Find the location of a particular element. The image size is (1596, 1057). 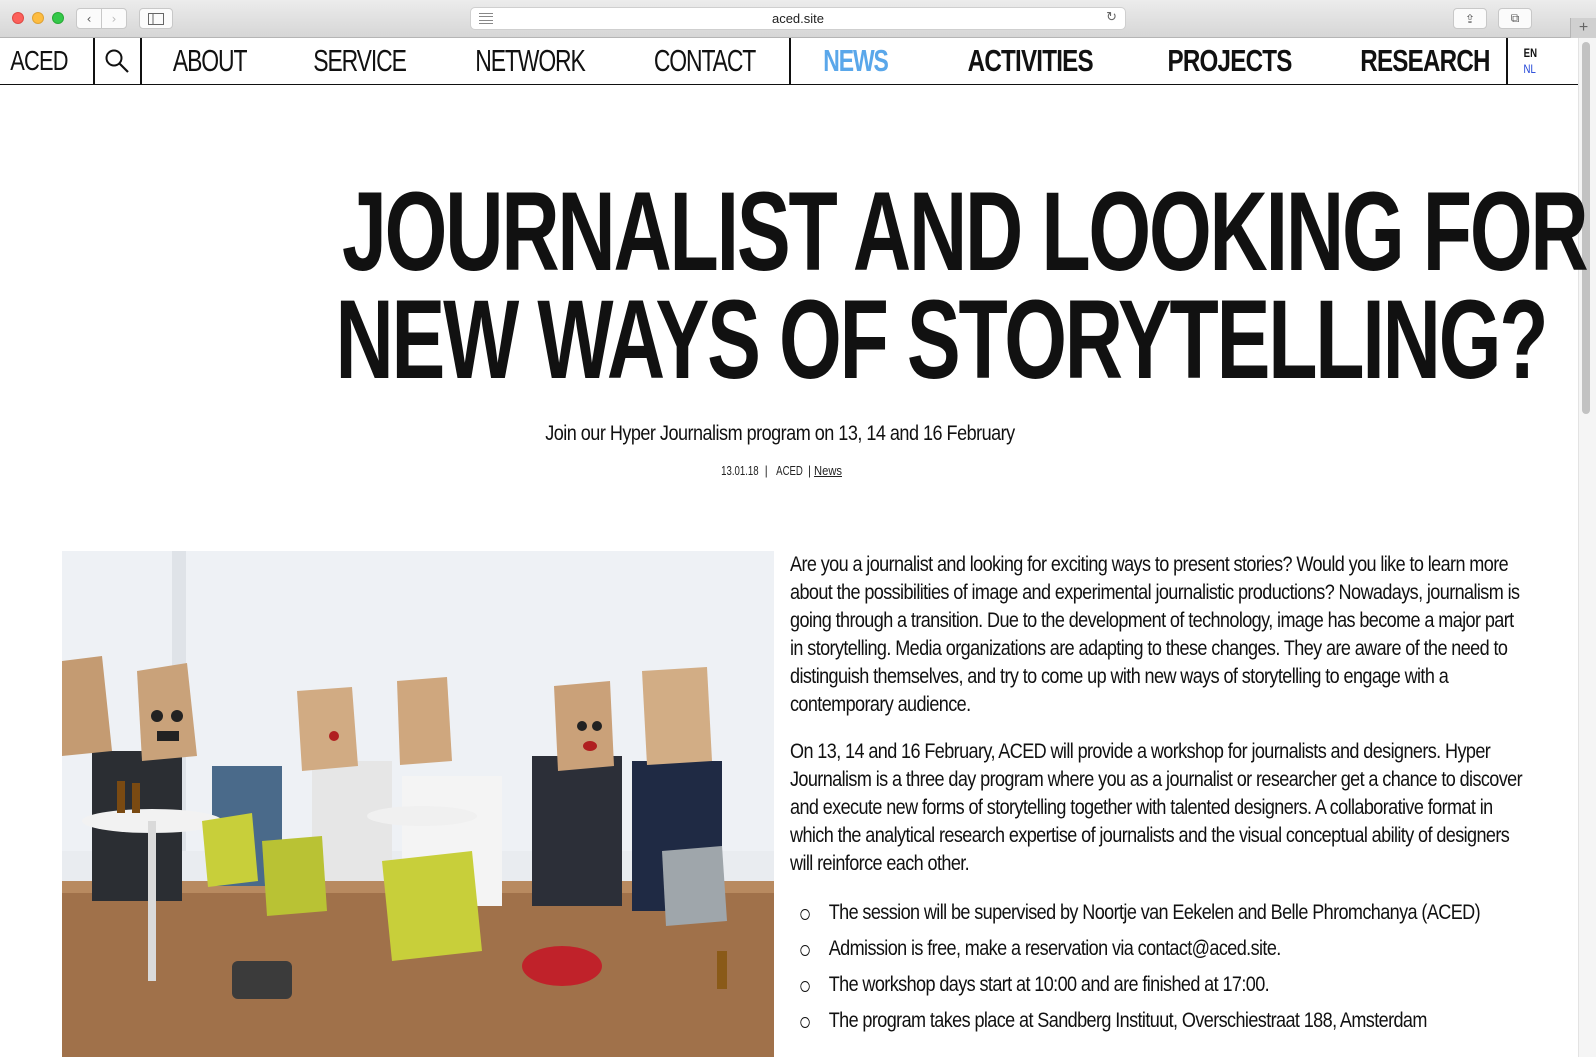

nav-item-label: ABOUT is located at coordinates (210, 60).